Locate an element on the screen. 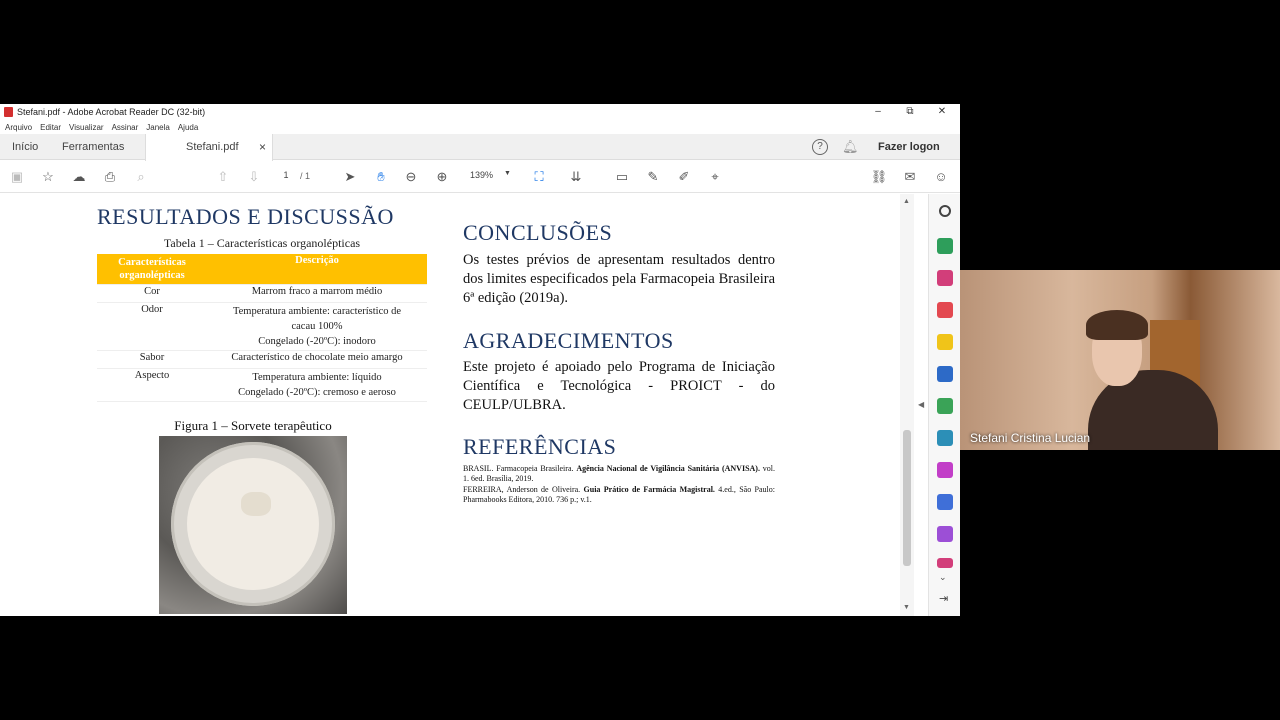  menu-arquivo: Arquivo is located at coordinates (18, 127).